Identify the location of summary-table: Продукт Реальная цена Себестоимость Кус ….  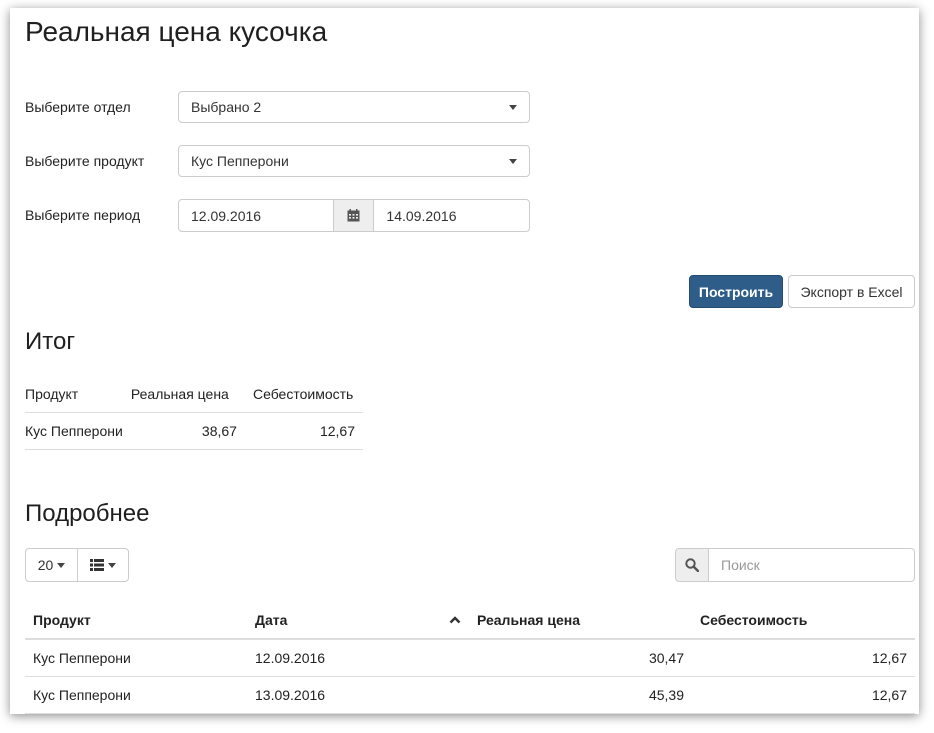
(194, 413).